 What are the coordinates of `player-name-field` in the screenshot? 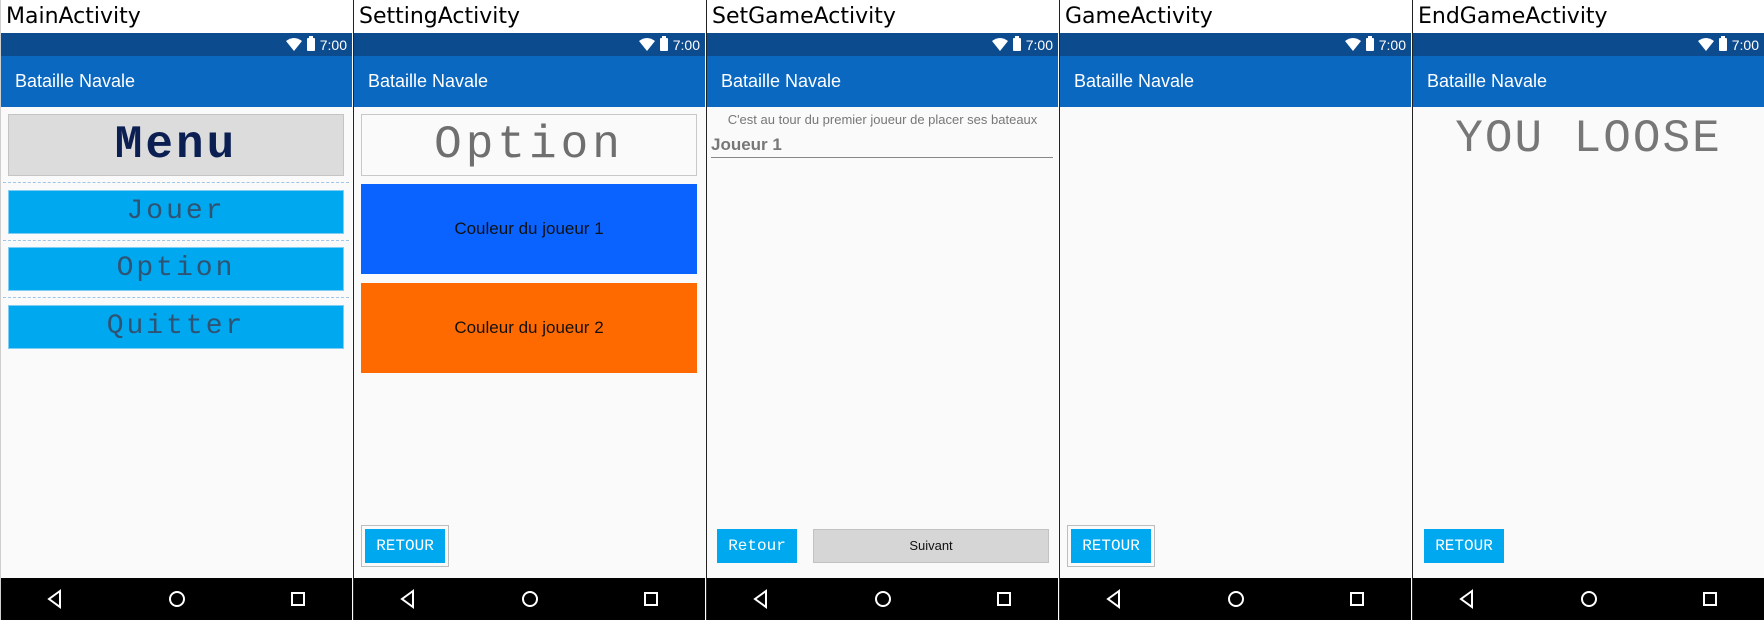 It's located at (882, 145).